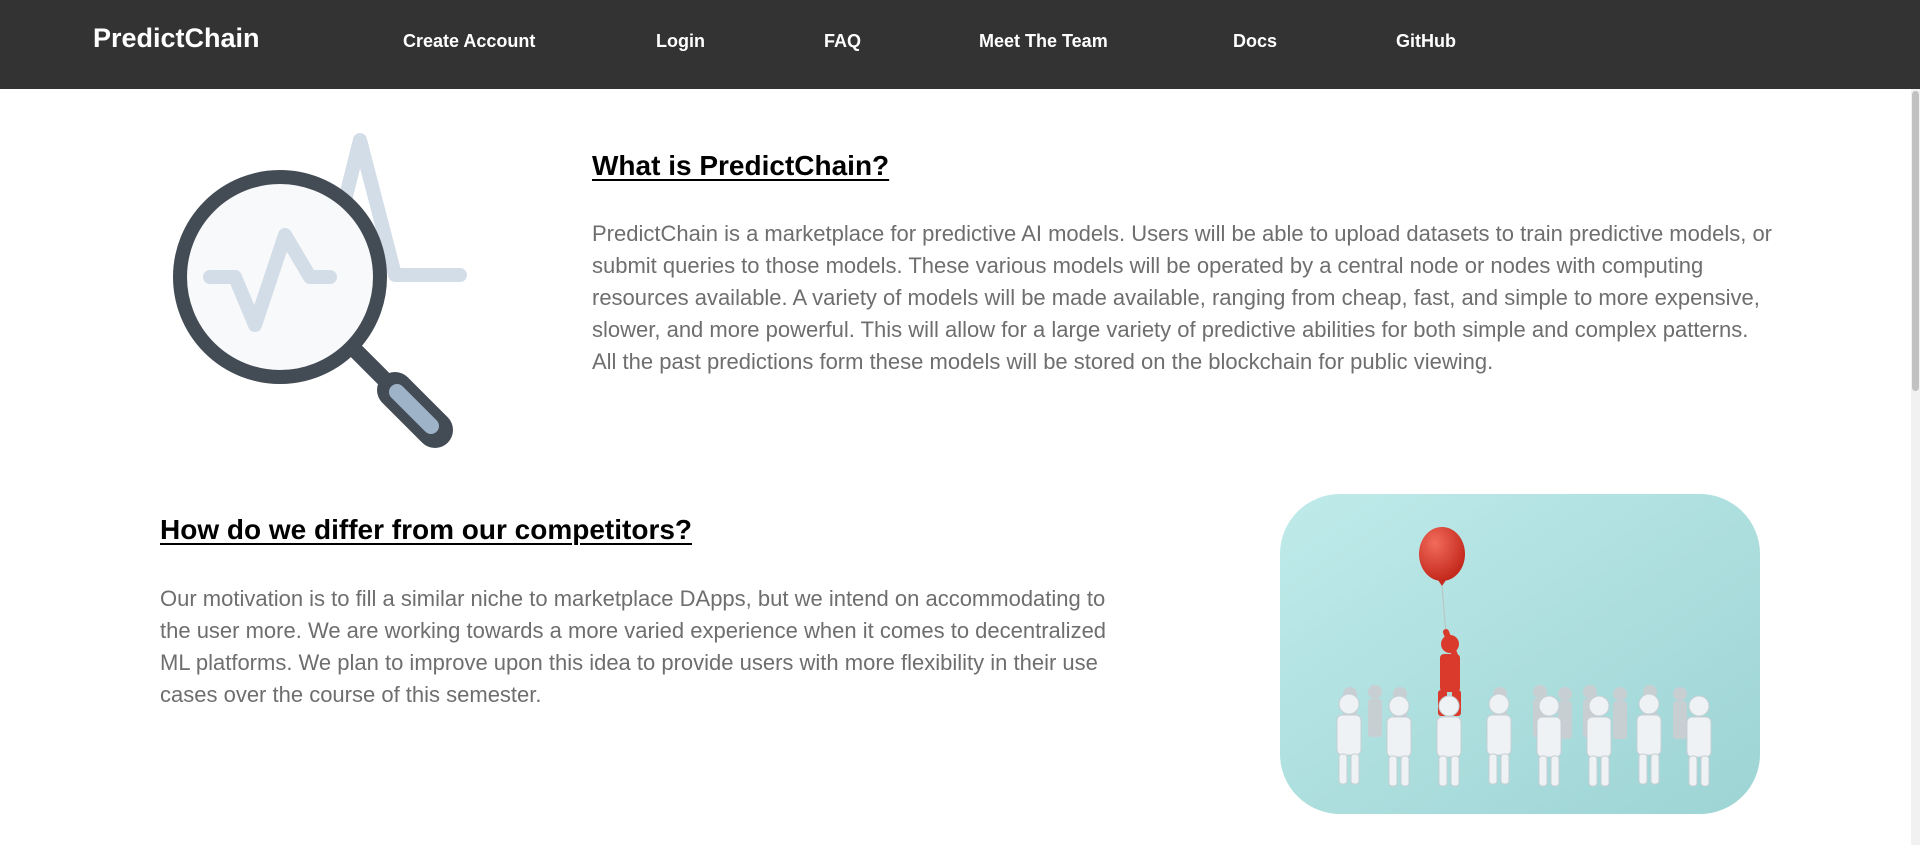  Describe the element at coordinates (176, 38) in the screenshot. I see `brand-logo-link: PredictChain` at that location.